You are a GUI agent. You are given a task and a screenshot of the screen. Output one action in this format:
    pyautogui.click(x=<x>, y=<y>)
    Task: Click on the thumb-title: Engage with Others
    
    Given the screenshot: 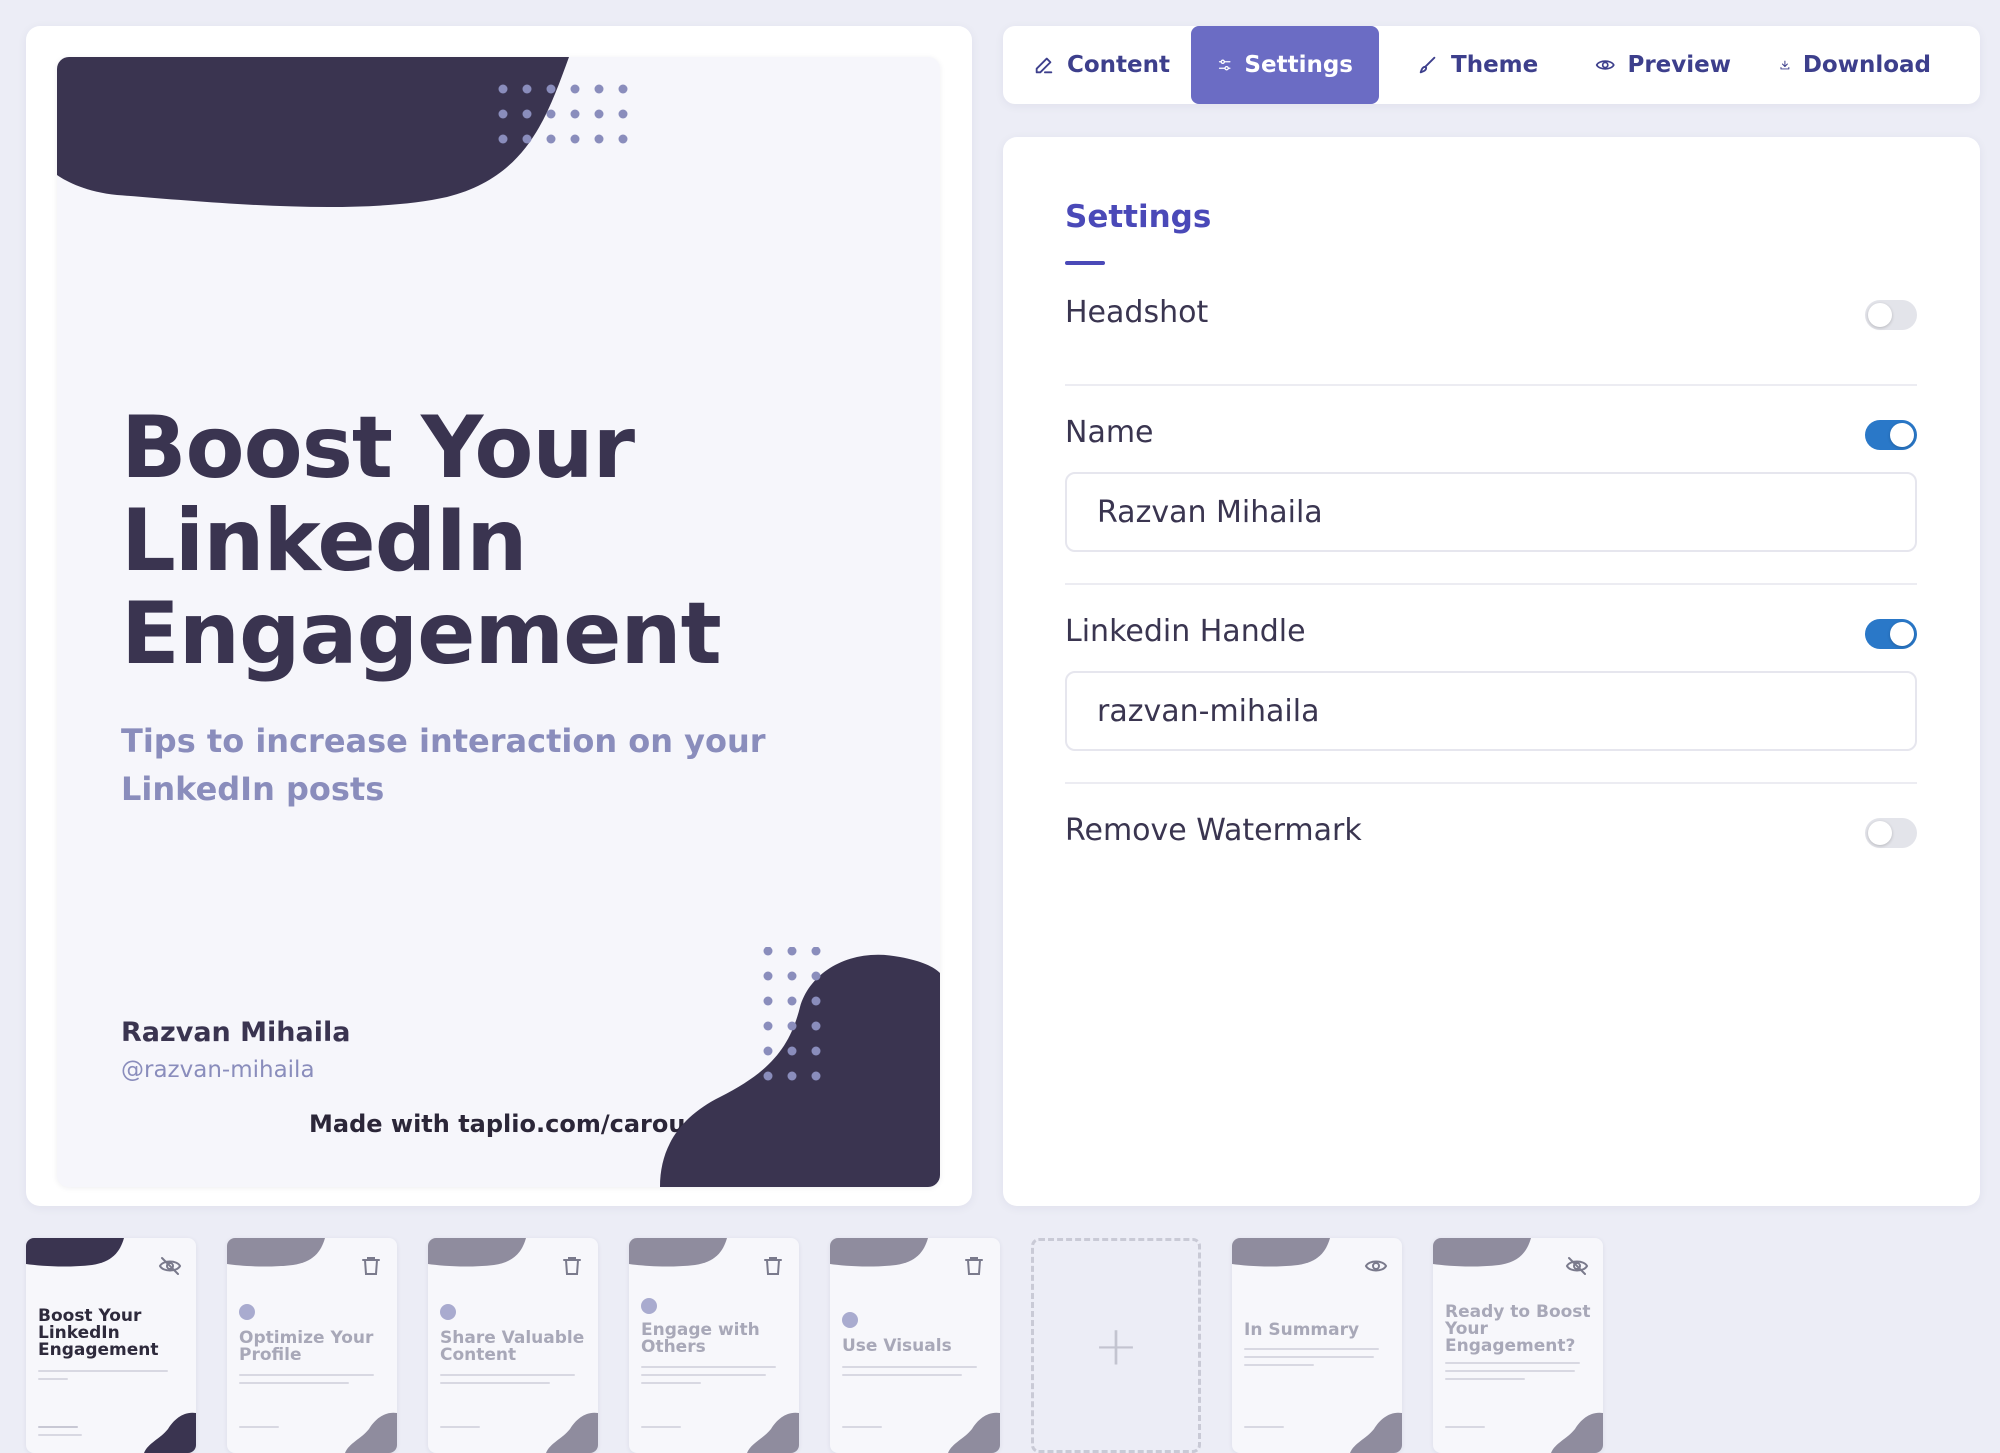 What is the action you would take?
    pyautogui.click(x=700, y=1338)
    